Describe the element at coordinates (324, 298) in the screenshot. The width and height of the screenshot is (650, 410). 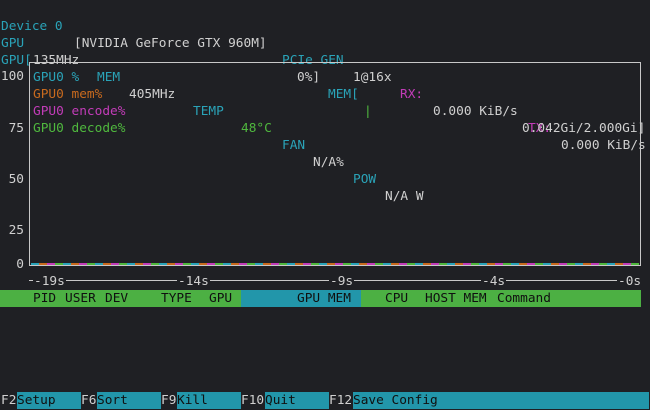
I see `column-gpu-mem: GPU MEM` at that location.